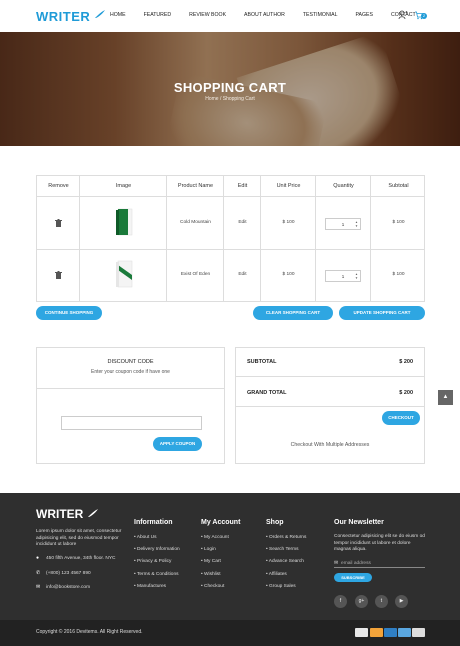 The image size is (460, 646). What do you see at coordinates (124, 274) in the screenshot?
I see `product-image-exist-of-eden` at bounding box center [124, 274].